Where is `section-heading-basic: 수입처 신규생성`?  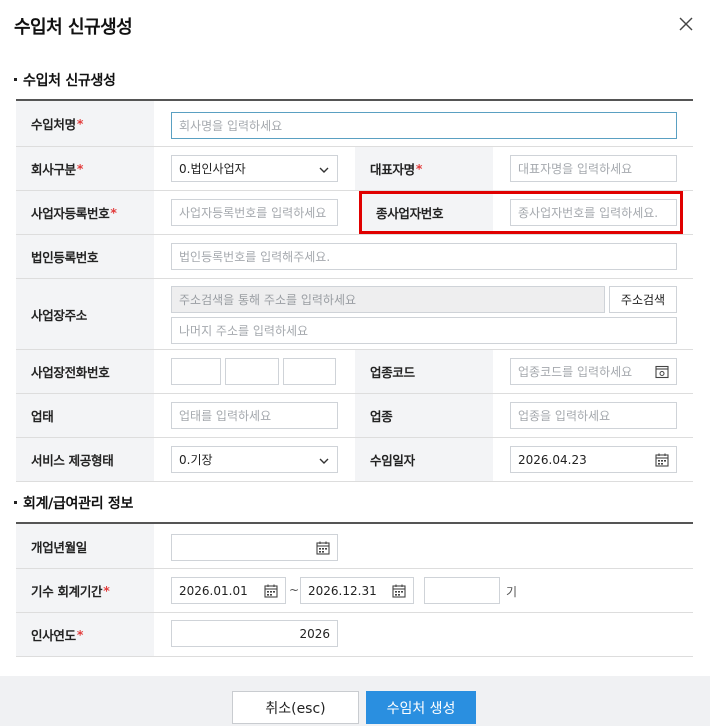
section-heading-basic: 수입처 신규생성 is located at coordinates (65, 80).